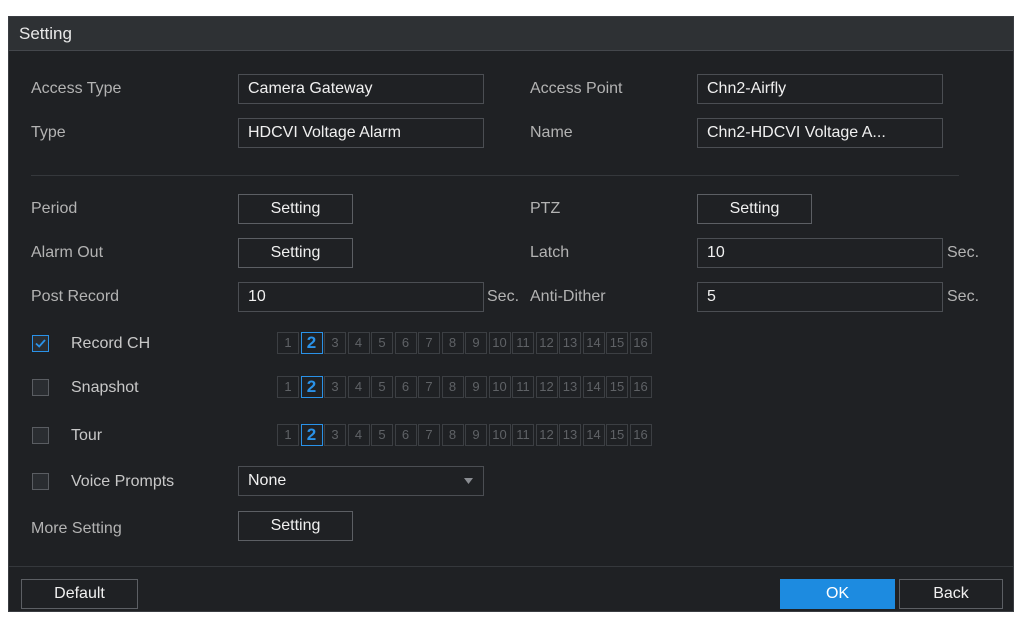 The width and height of the screenshot is (1022, 618). What do you see at coordinates (545, 208) in the screenshot?
I see `ptz-label: PTZ` at bounding box center [545, 208].